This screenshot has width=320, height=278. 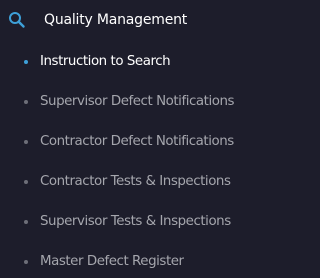 I want to click on active-bullet, so click(x=26, y=62).